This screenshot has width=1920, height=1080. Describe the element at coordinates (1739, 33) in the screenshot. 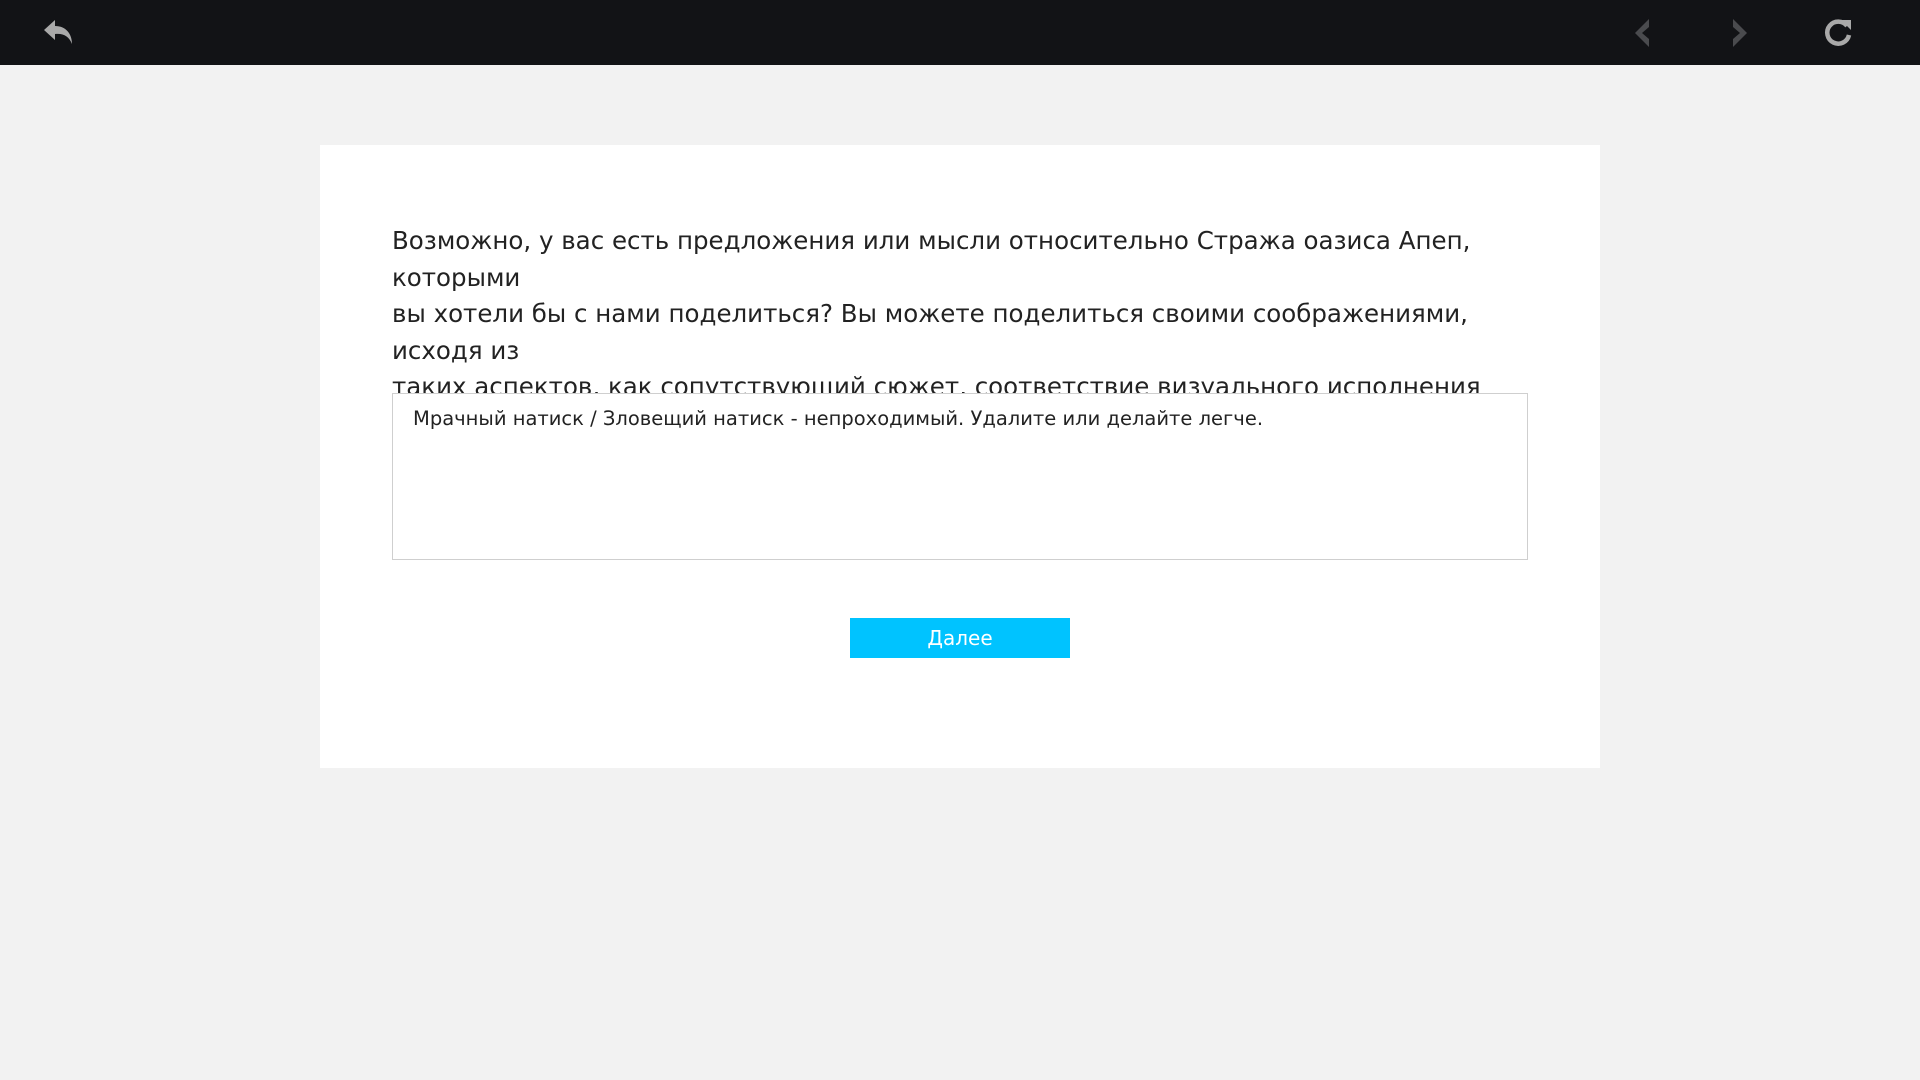

I see `next-icon` at that location.